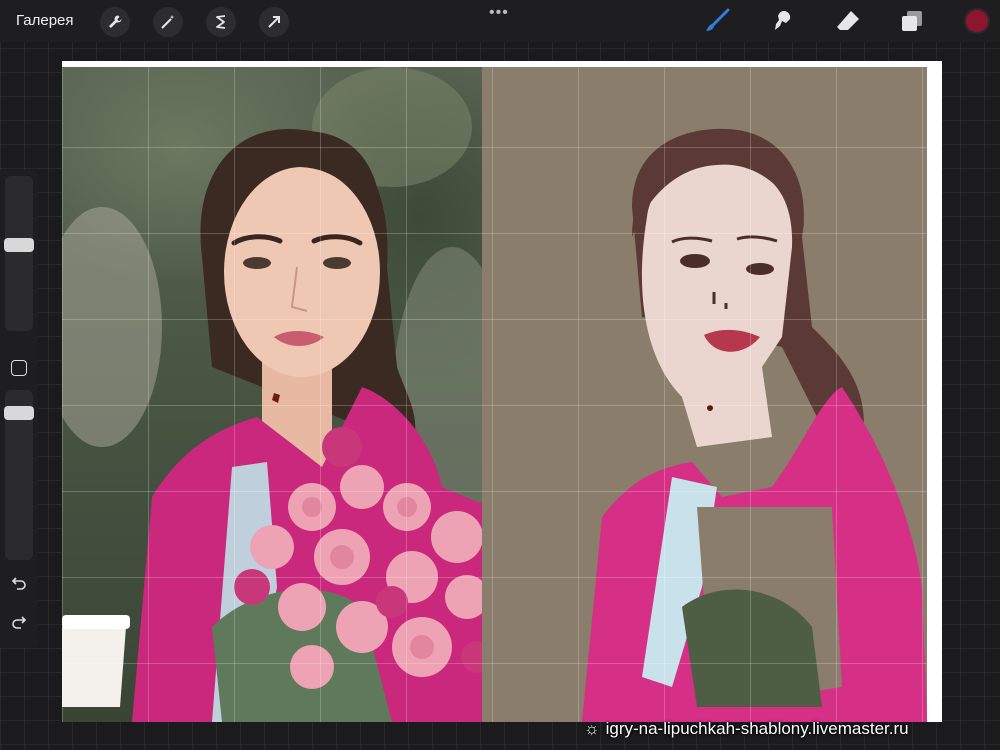 This screenshot has width=1000, height=750. What do you see at coordinates (115, 22) in the screenshot?
I see `wrench-icon` at bounding box center [115, 22].